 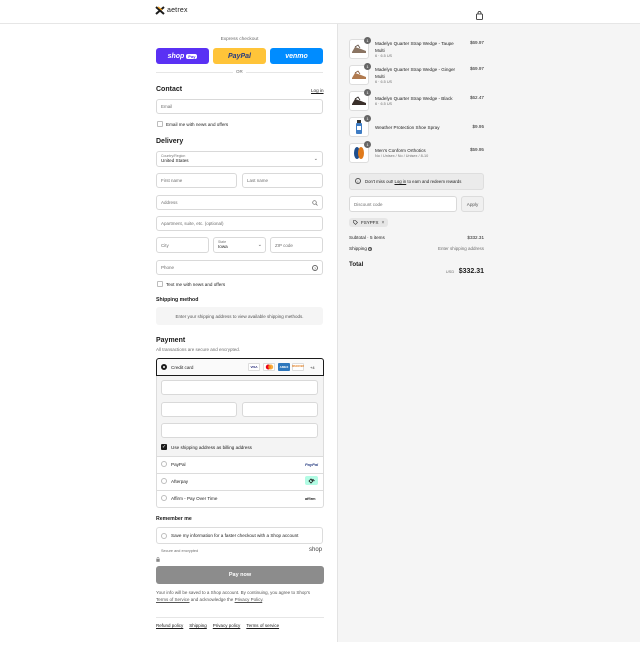 I want to click on country-value: United States, so click(x=175, y=160).